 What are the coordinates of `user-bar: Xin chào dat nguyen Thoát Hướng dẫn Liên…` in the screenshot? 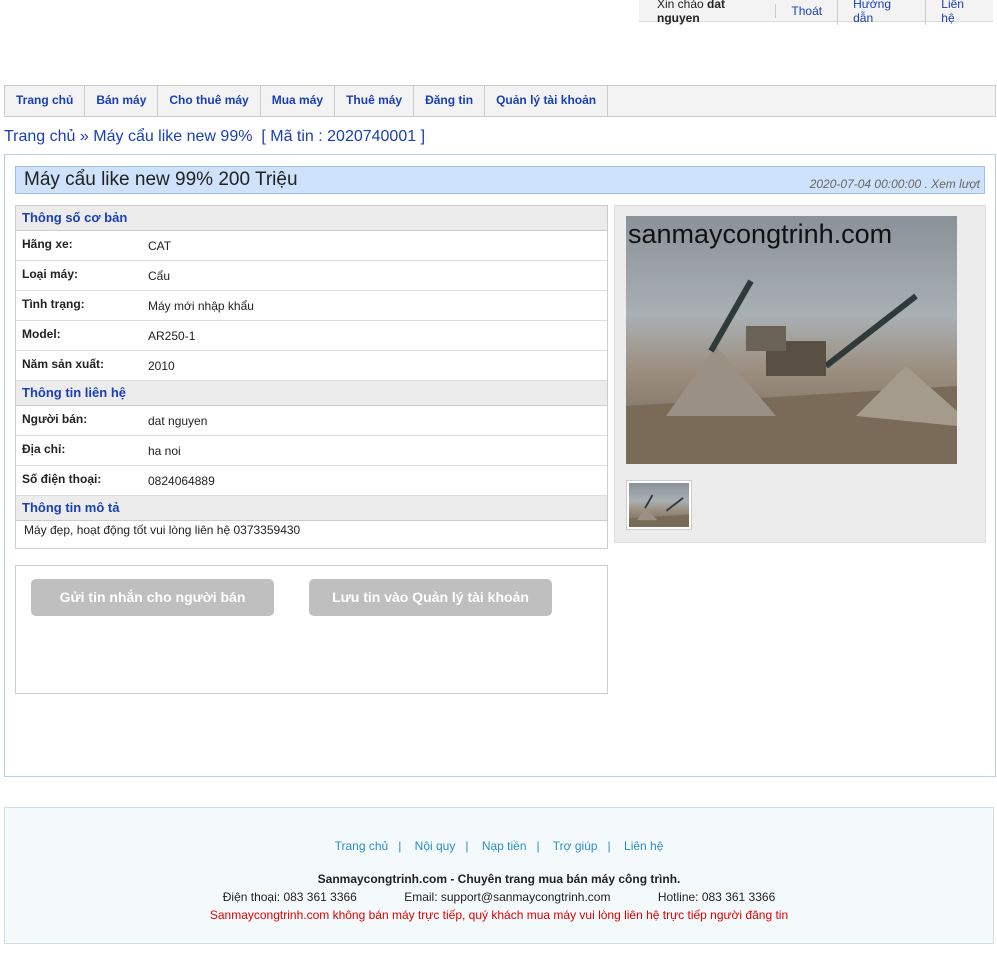 It's located at (816, 12).